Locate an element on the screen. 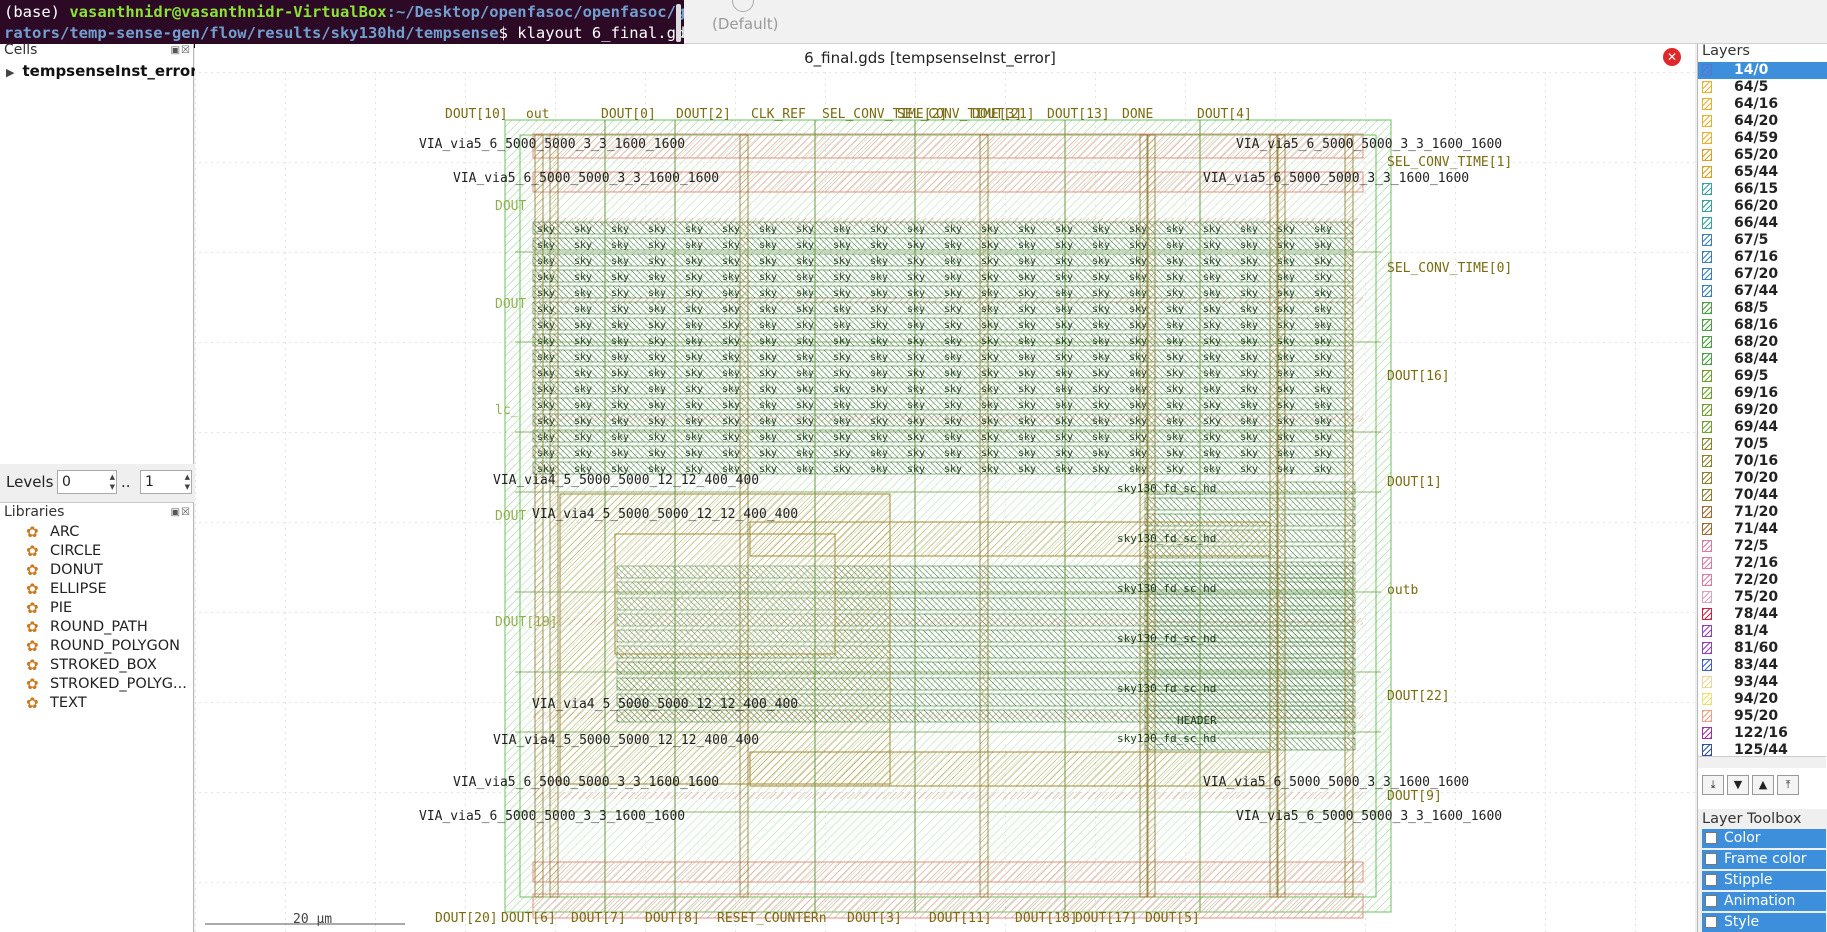 The width and height of the screenshot is (1827, 932). layer-item: 72/5 is located at coordinates (1762, 546).